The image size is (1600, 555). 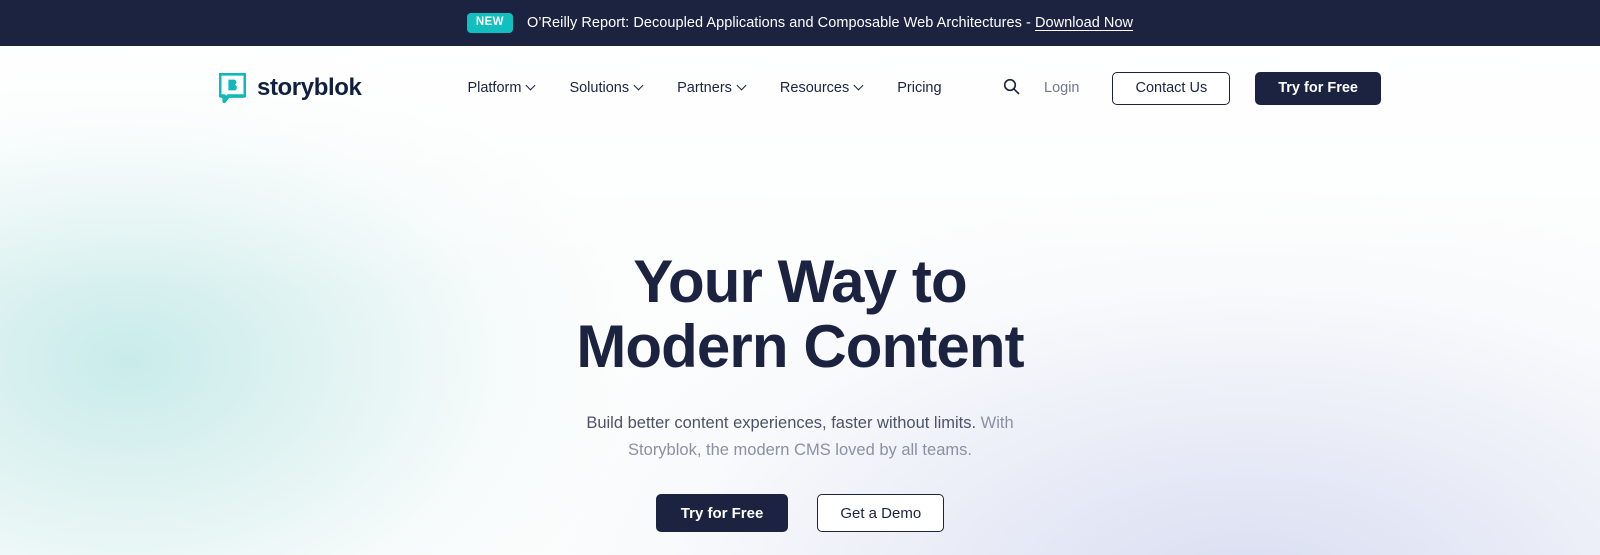 I want to click on login-link: Login, so click(x=1061, y=88).